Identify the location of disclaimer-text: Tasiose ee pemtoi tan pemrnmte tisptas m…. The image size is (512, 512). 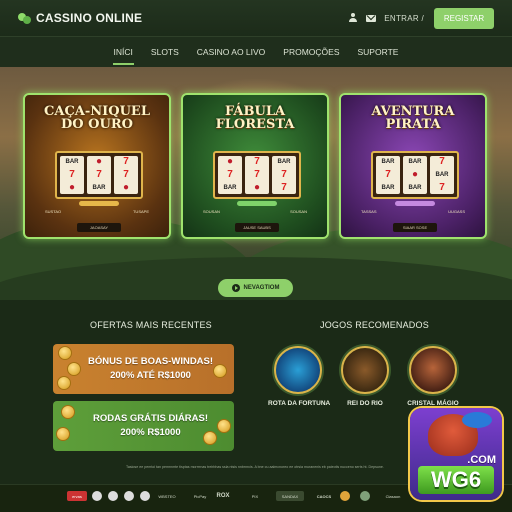
(255, 467).